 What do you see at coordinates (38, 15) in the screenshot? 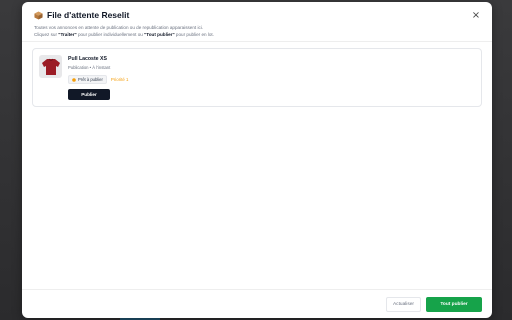
I see `package-icon` at bounding box center [38, 15].